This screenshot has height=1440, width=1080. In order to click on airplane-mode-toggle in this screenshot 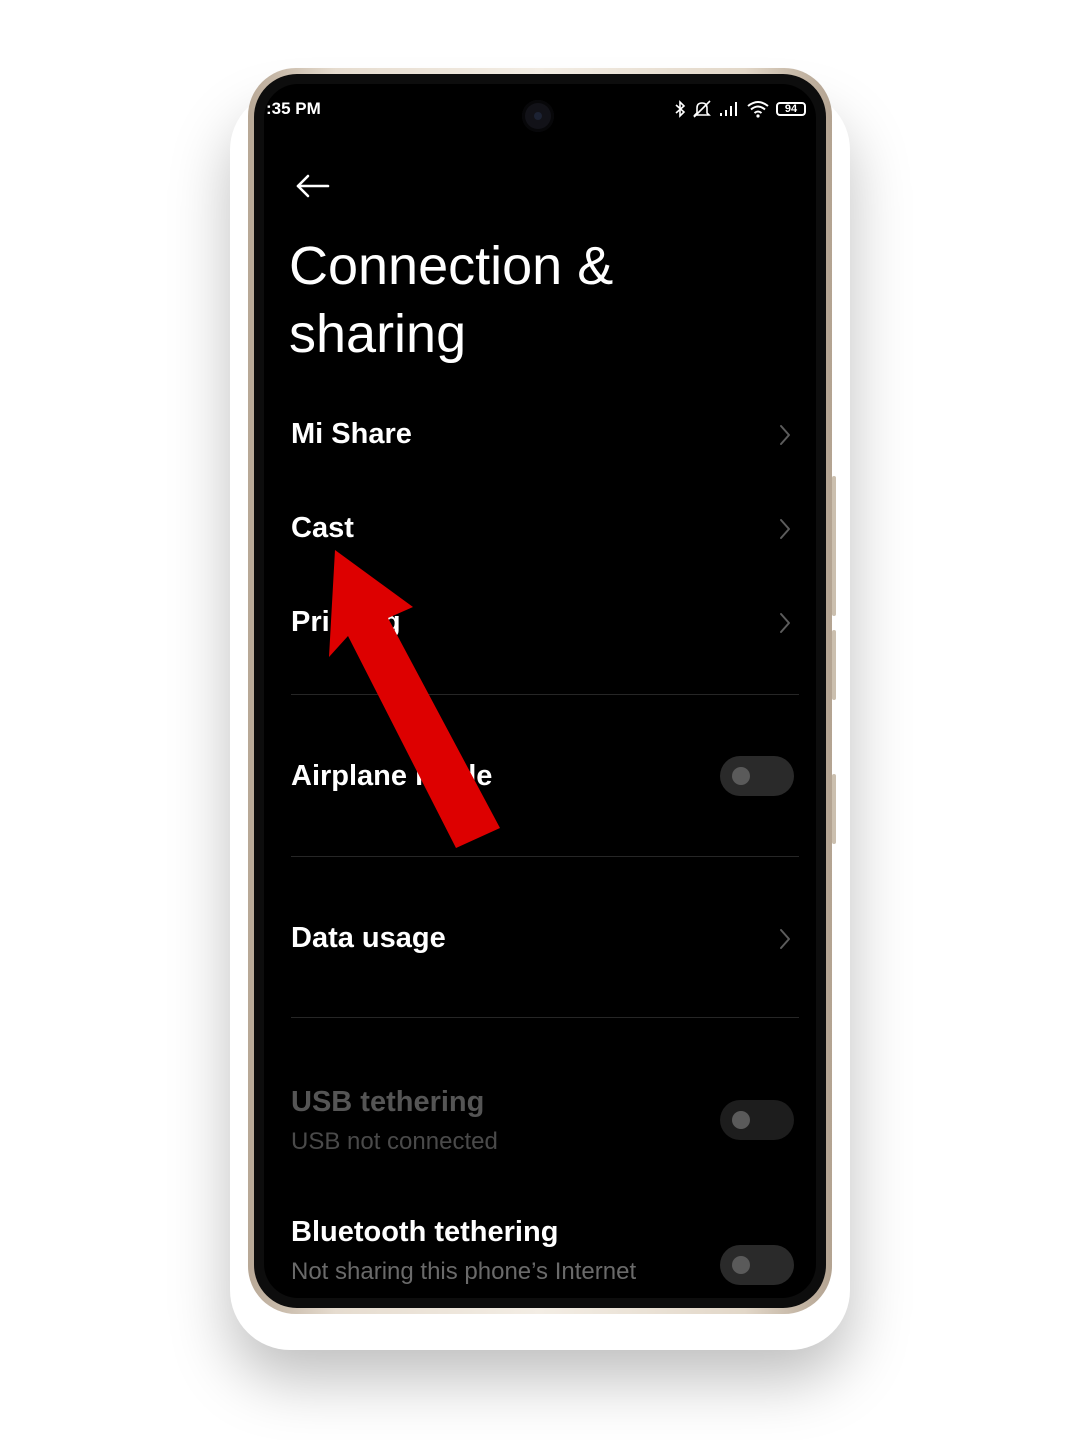, I will do `click(757, 776)`.